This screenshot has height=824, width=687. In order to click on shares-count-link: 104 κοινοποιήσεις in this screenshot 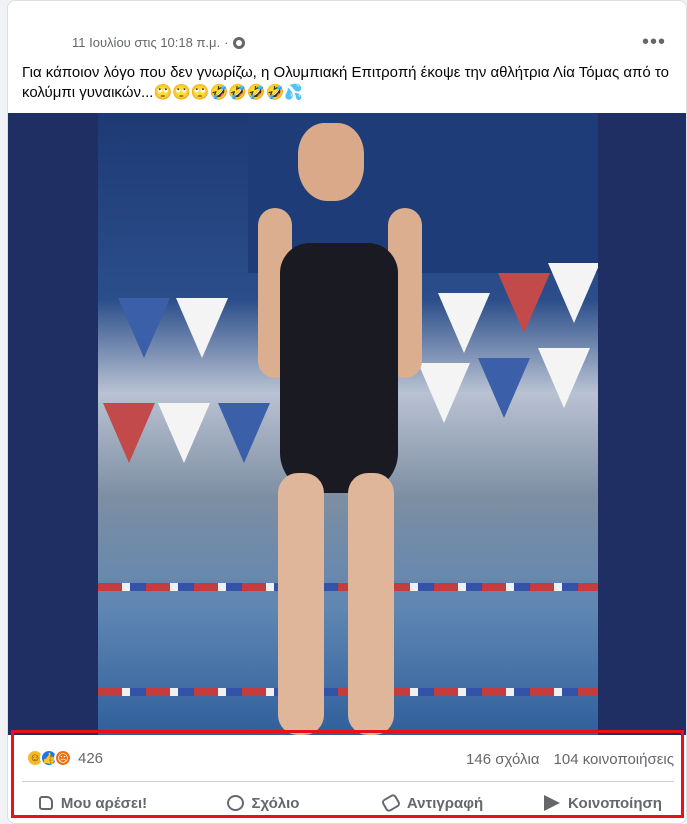, I will do `click(614, 759)`.